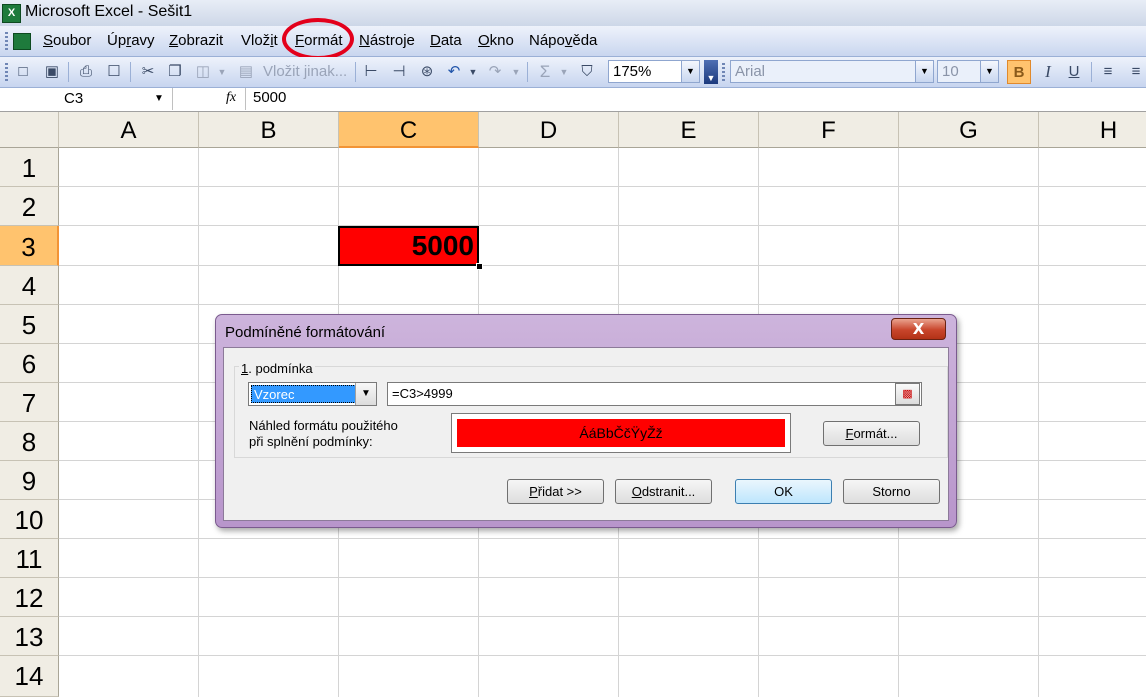 The width and height of the screenshot is (1146, 697). I want to click on range-select-icon: ▩, so click(907, 394).